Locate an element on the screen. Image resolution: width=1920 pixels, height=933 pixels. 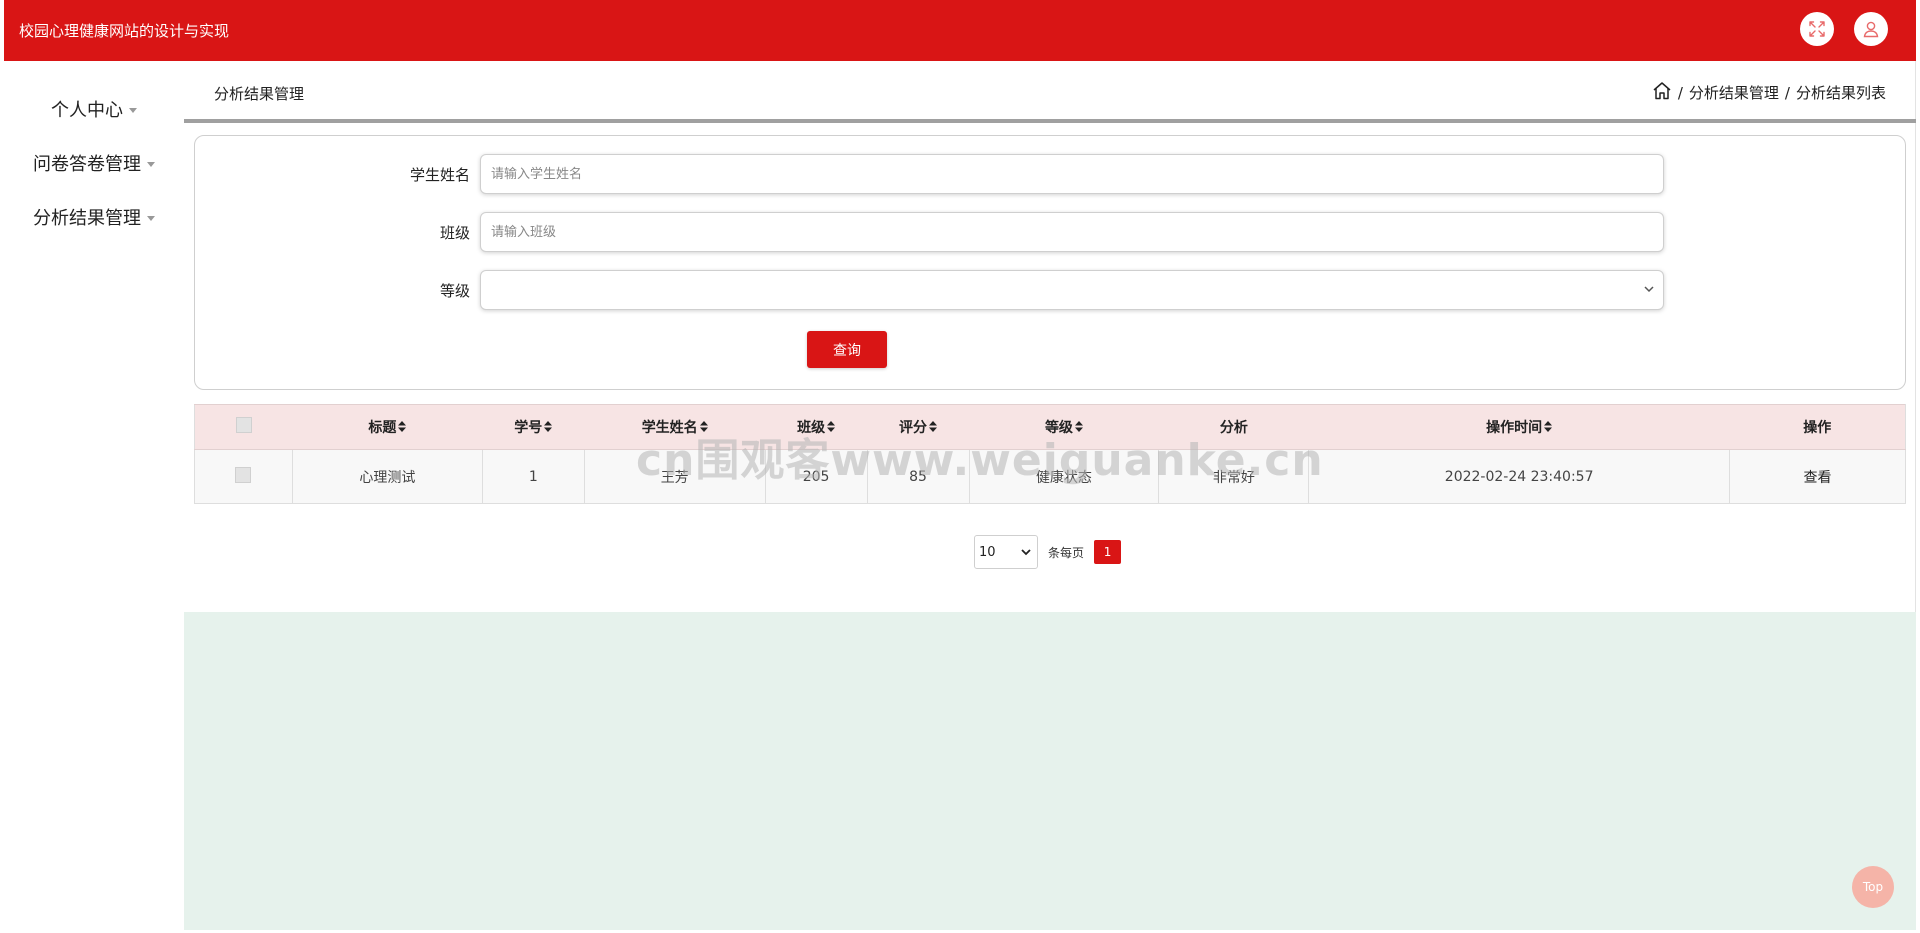
form-row-class: 班级 is located at coordinates (929, 232).